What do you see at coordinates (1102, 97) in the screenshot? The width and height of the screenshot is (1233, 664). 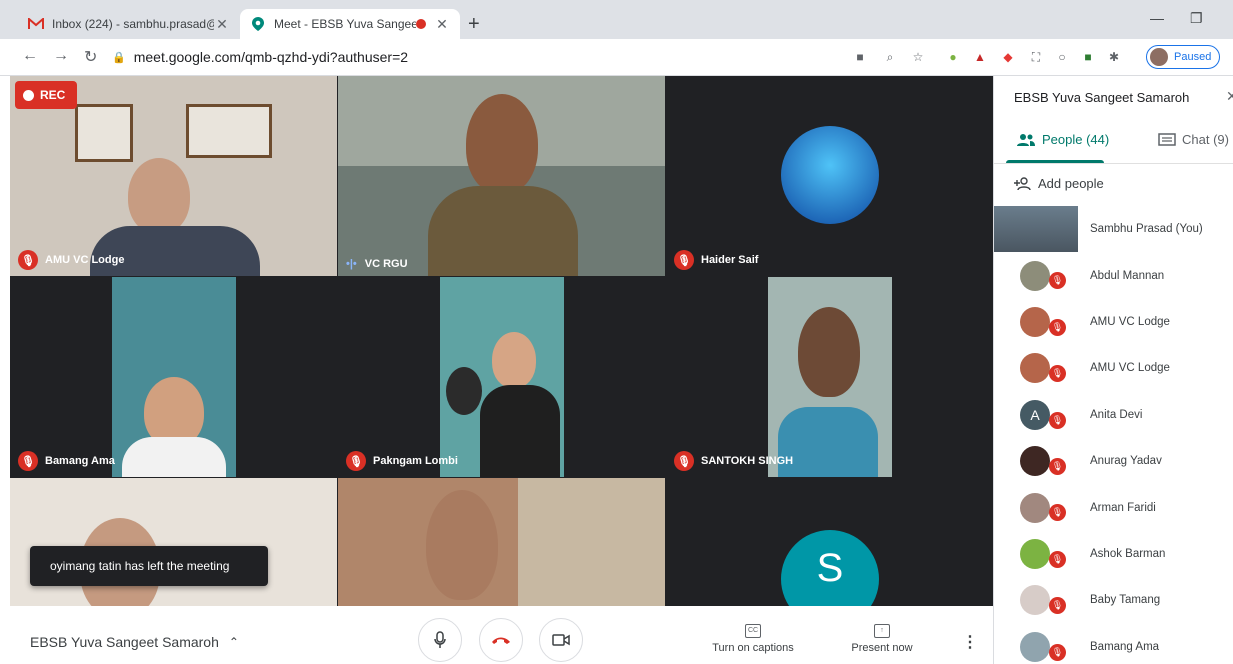 I see `panel-title: EBSB Yuva Sangeet Samaroh` at bounding box center [1102, 97].